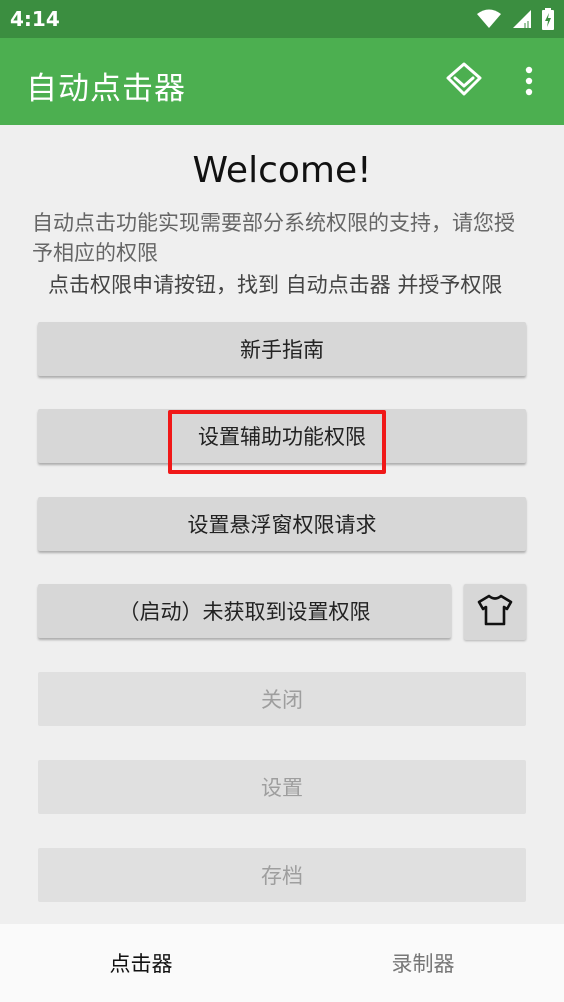 The width and height of the screenshot is (564, 1002). What do you see at coordinates (464, 80) in the screenshot?
I see `premium-button` at bounding box center [464, 80].